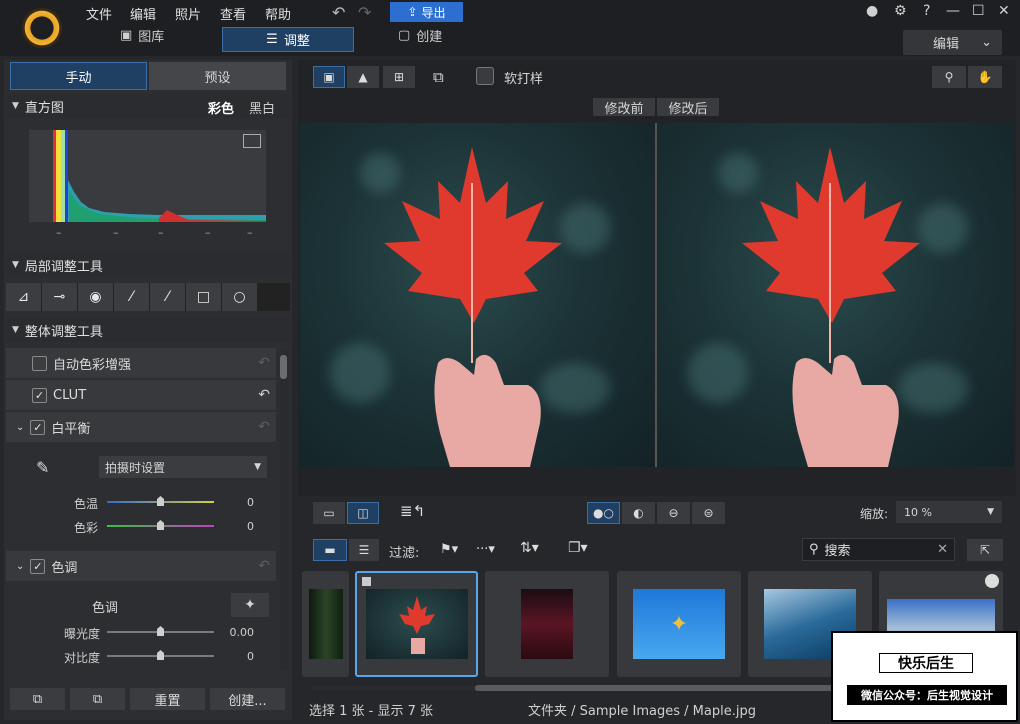  What do you see at coordinates (529, 548) in the screenshot?
I see `sort-icon: ⇅▾` at bounding box center [529, 548].